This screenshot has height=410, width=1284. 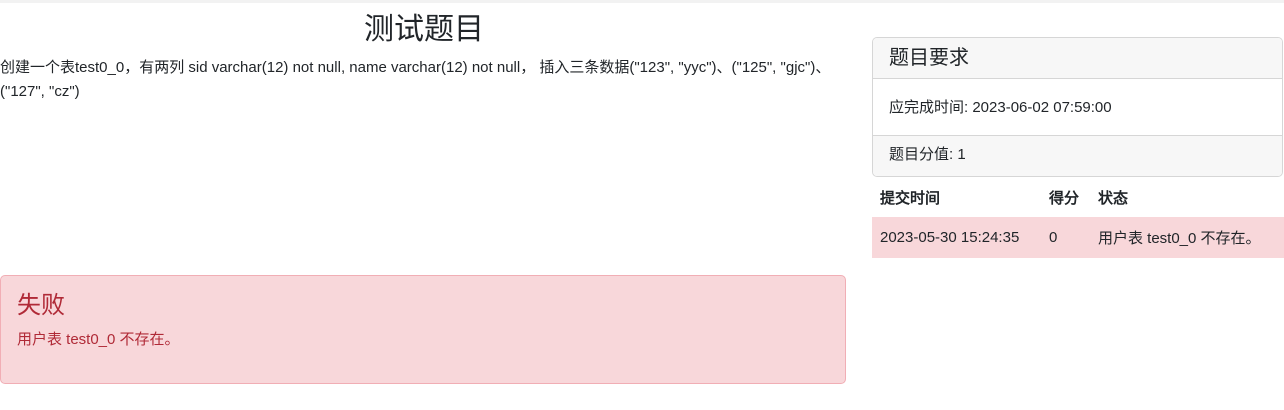 I want to click on alert-title: 失败, so click(x=41, y=305).